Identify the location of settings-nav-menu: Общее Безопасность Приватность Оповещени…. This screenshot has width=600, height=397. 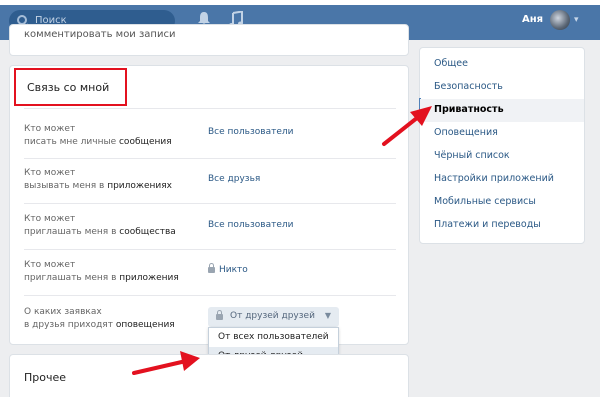
(502, 145).